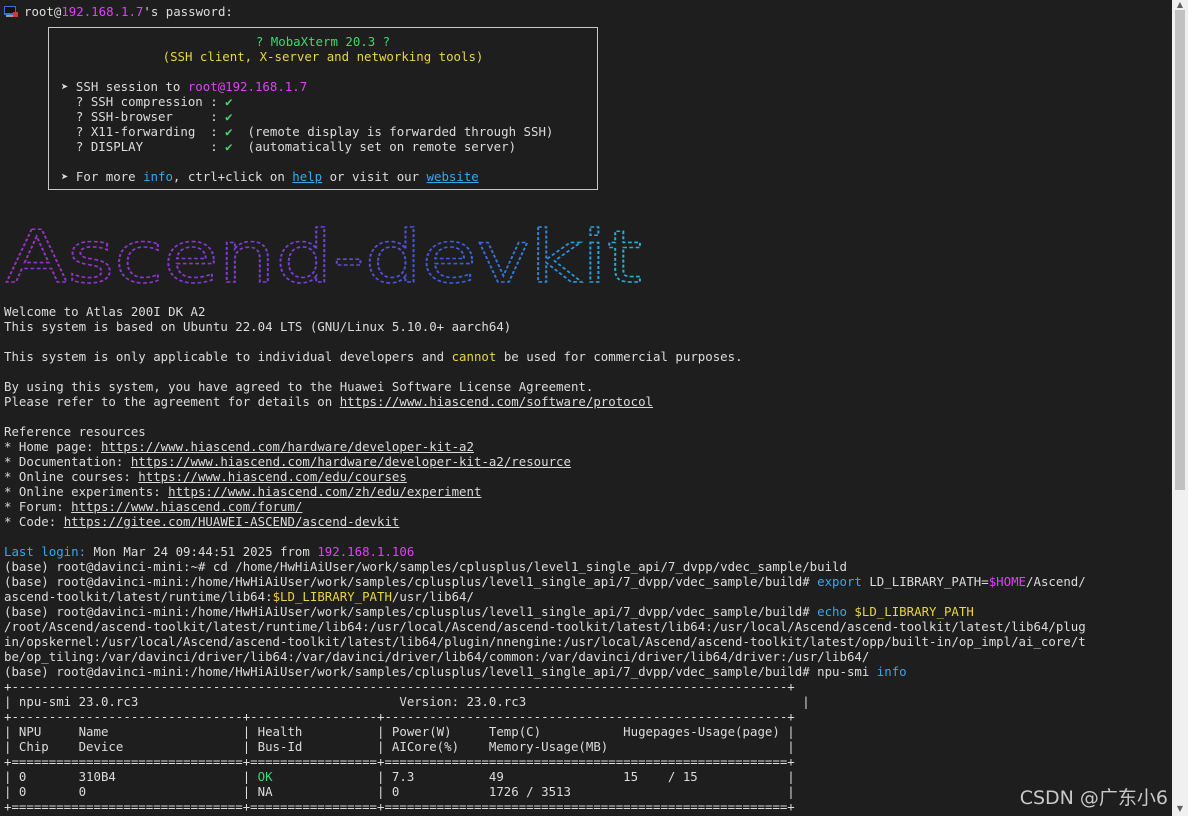  I want to click on resource-item: * Forum: https://www.hiascend.com/forum/, so click(153, 506).